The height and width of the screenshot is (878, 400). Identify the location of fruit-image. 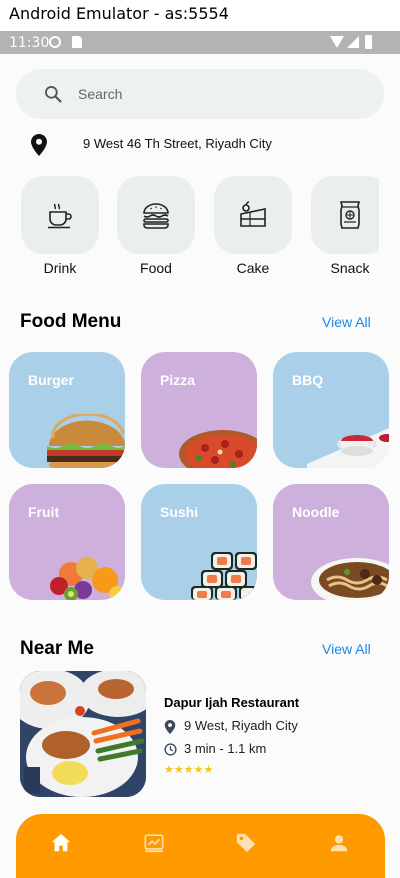
(87, 578).